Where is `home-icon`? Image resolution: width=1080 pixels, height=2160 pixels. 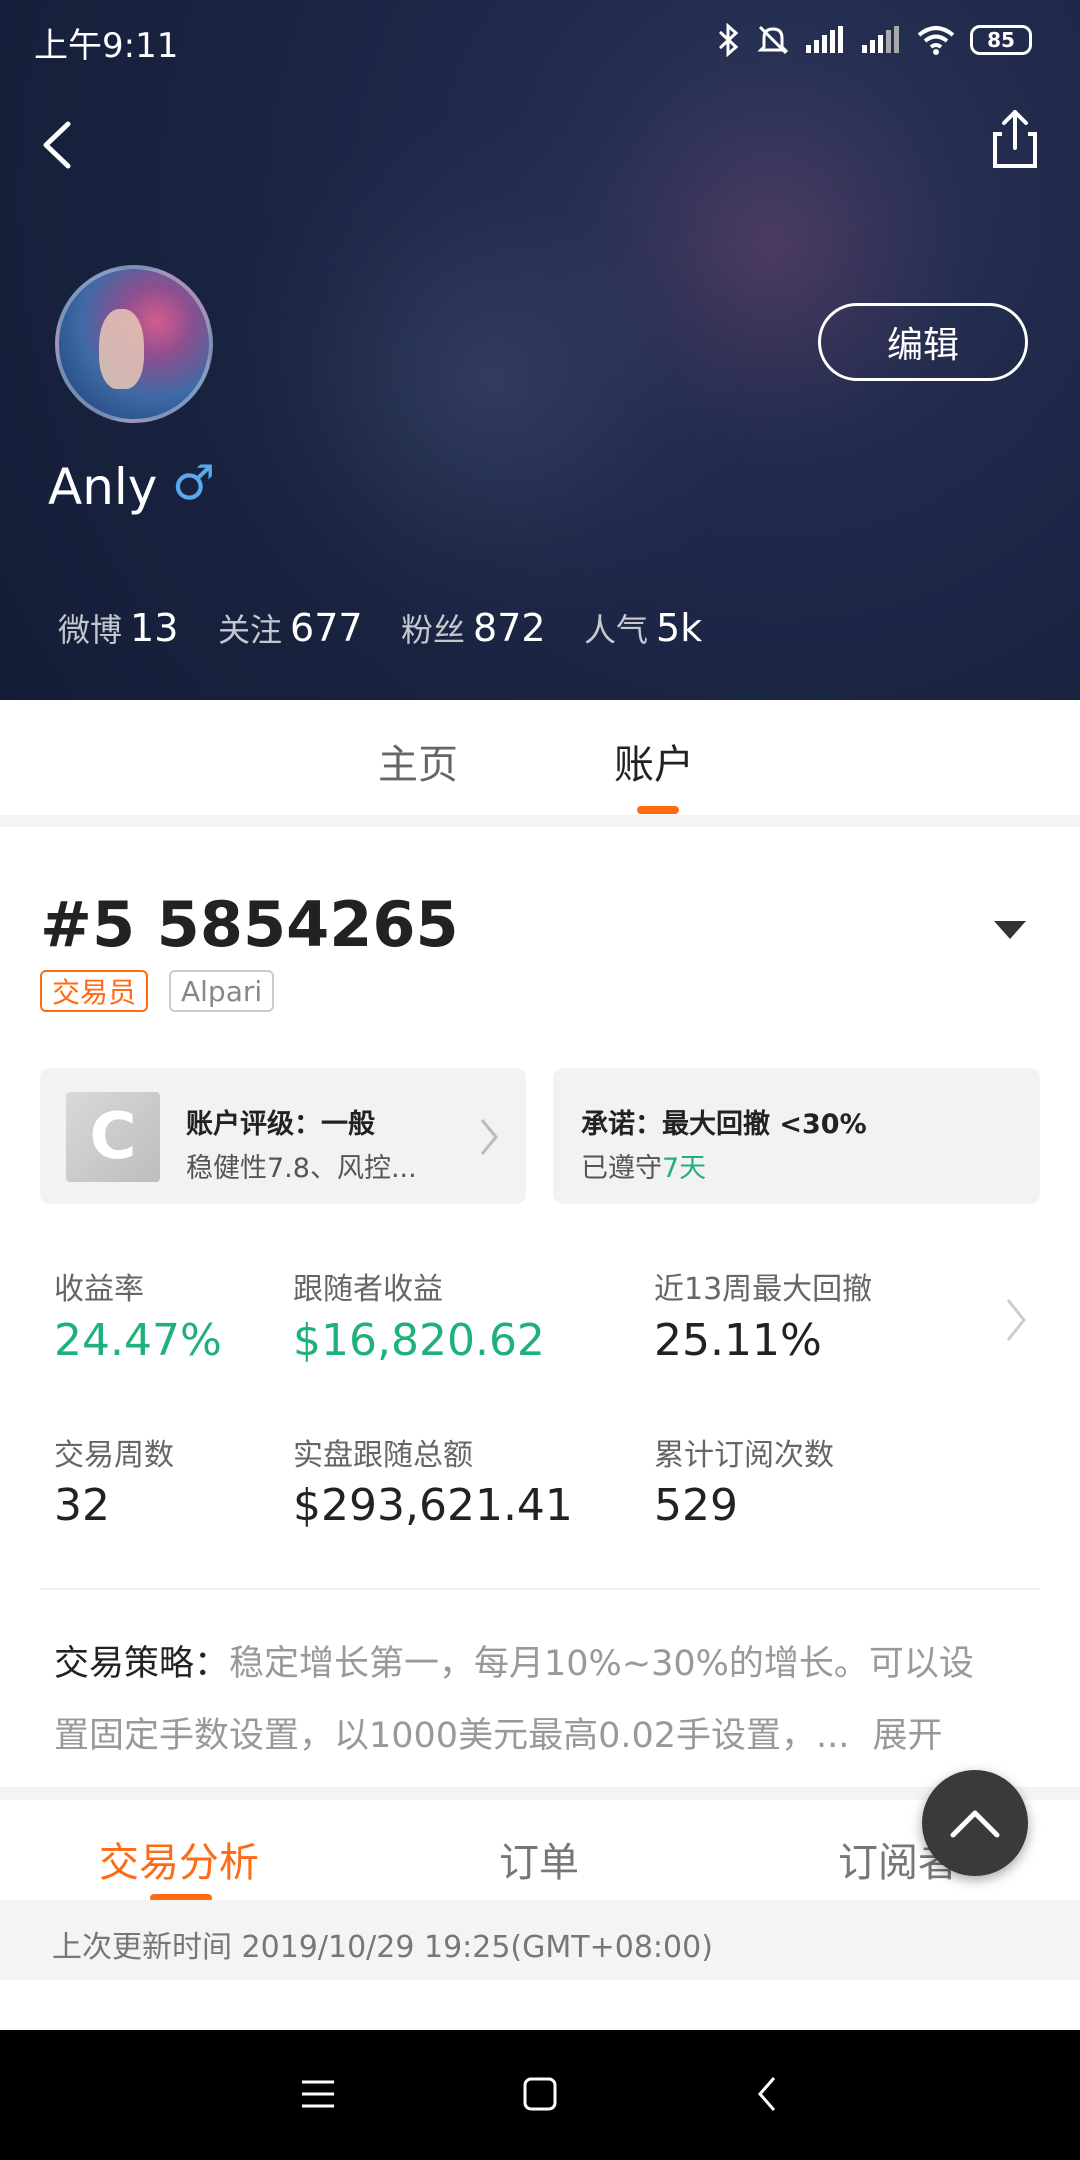 home-icon is located at coordinates (540, 2094).